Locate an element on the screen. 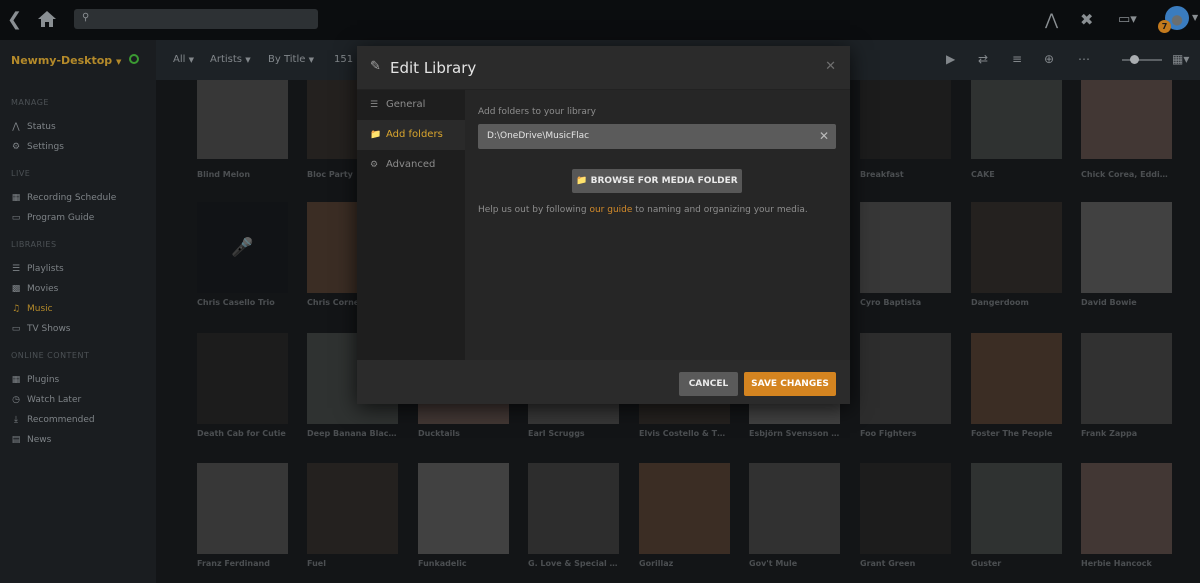 Image resolution: width=1200 pixels, height=583 pixels. artist-name: Franz Ferdinand is located at coordinates (242, 563).